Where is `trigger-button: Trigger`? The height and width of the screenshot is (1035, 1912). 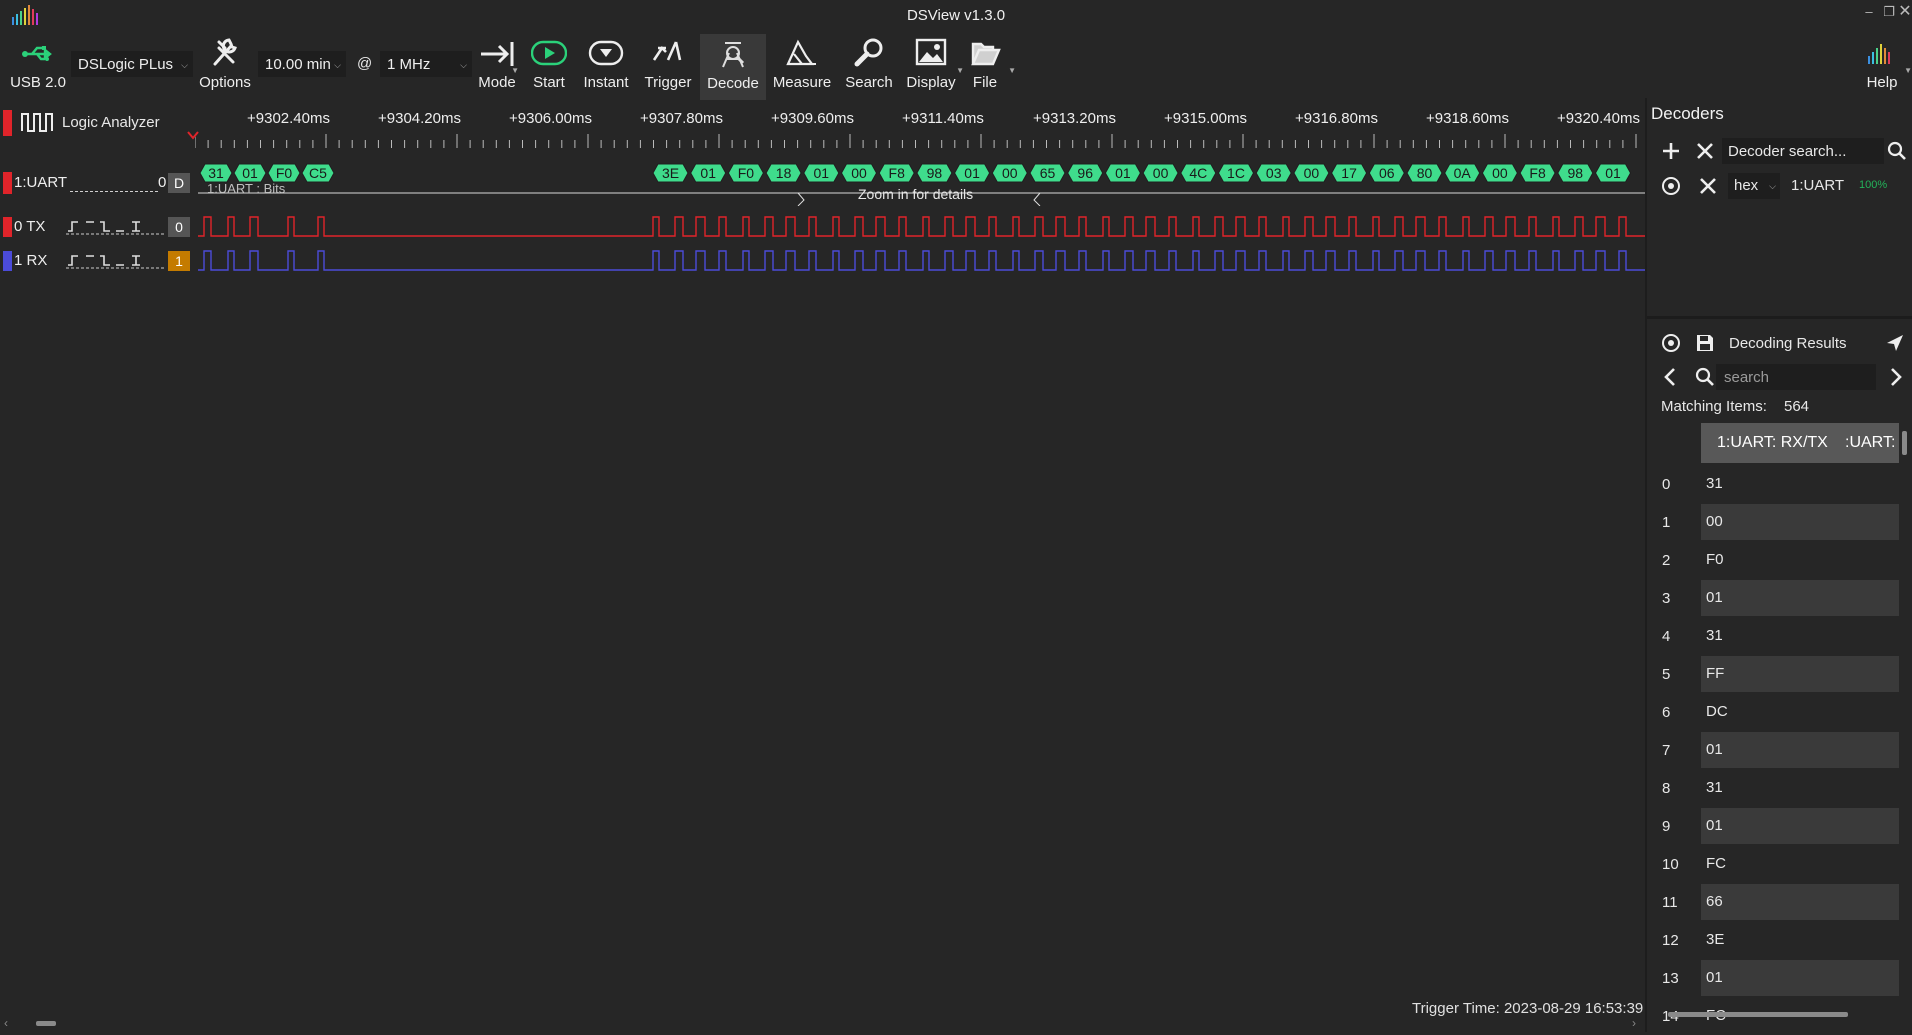
trigger-button: Trigger is located at coordinates (668, 67).